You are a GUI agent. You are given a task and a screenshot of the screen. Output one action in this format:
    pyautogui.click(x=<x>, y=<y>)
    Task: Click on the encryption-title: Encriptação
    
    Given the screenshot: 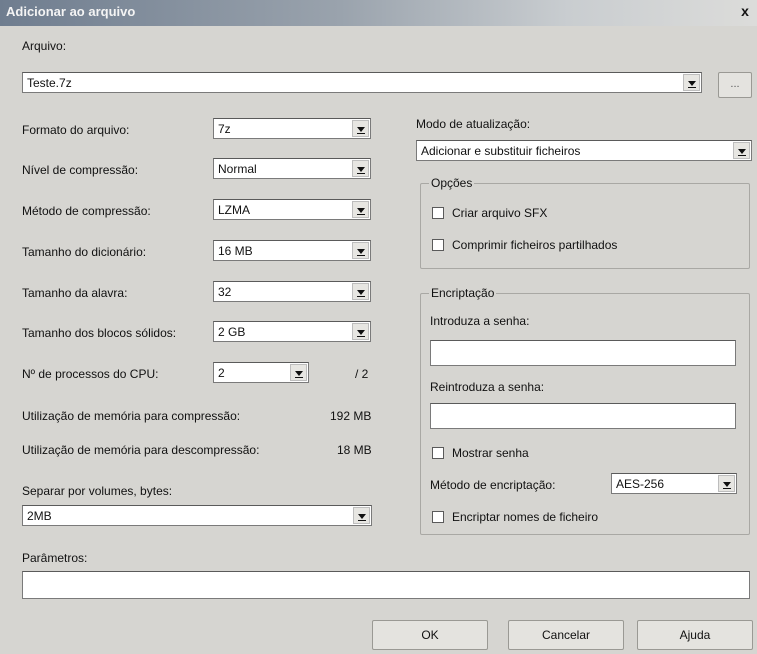 What is the action you would take?
    pyautogui.click(x=463, y=293)
    